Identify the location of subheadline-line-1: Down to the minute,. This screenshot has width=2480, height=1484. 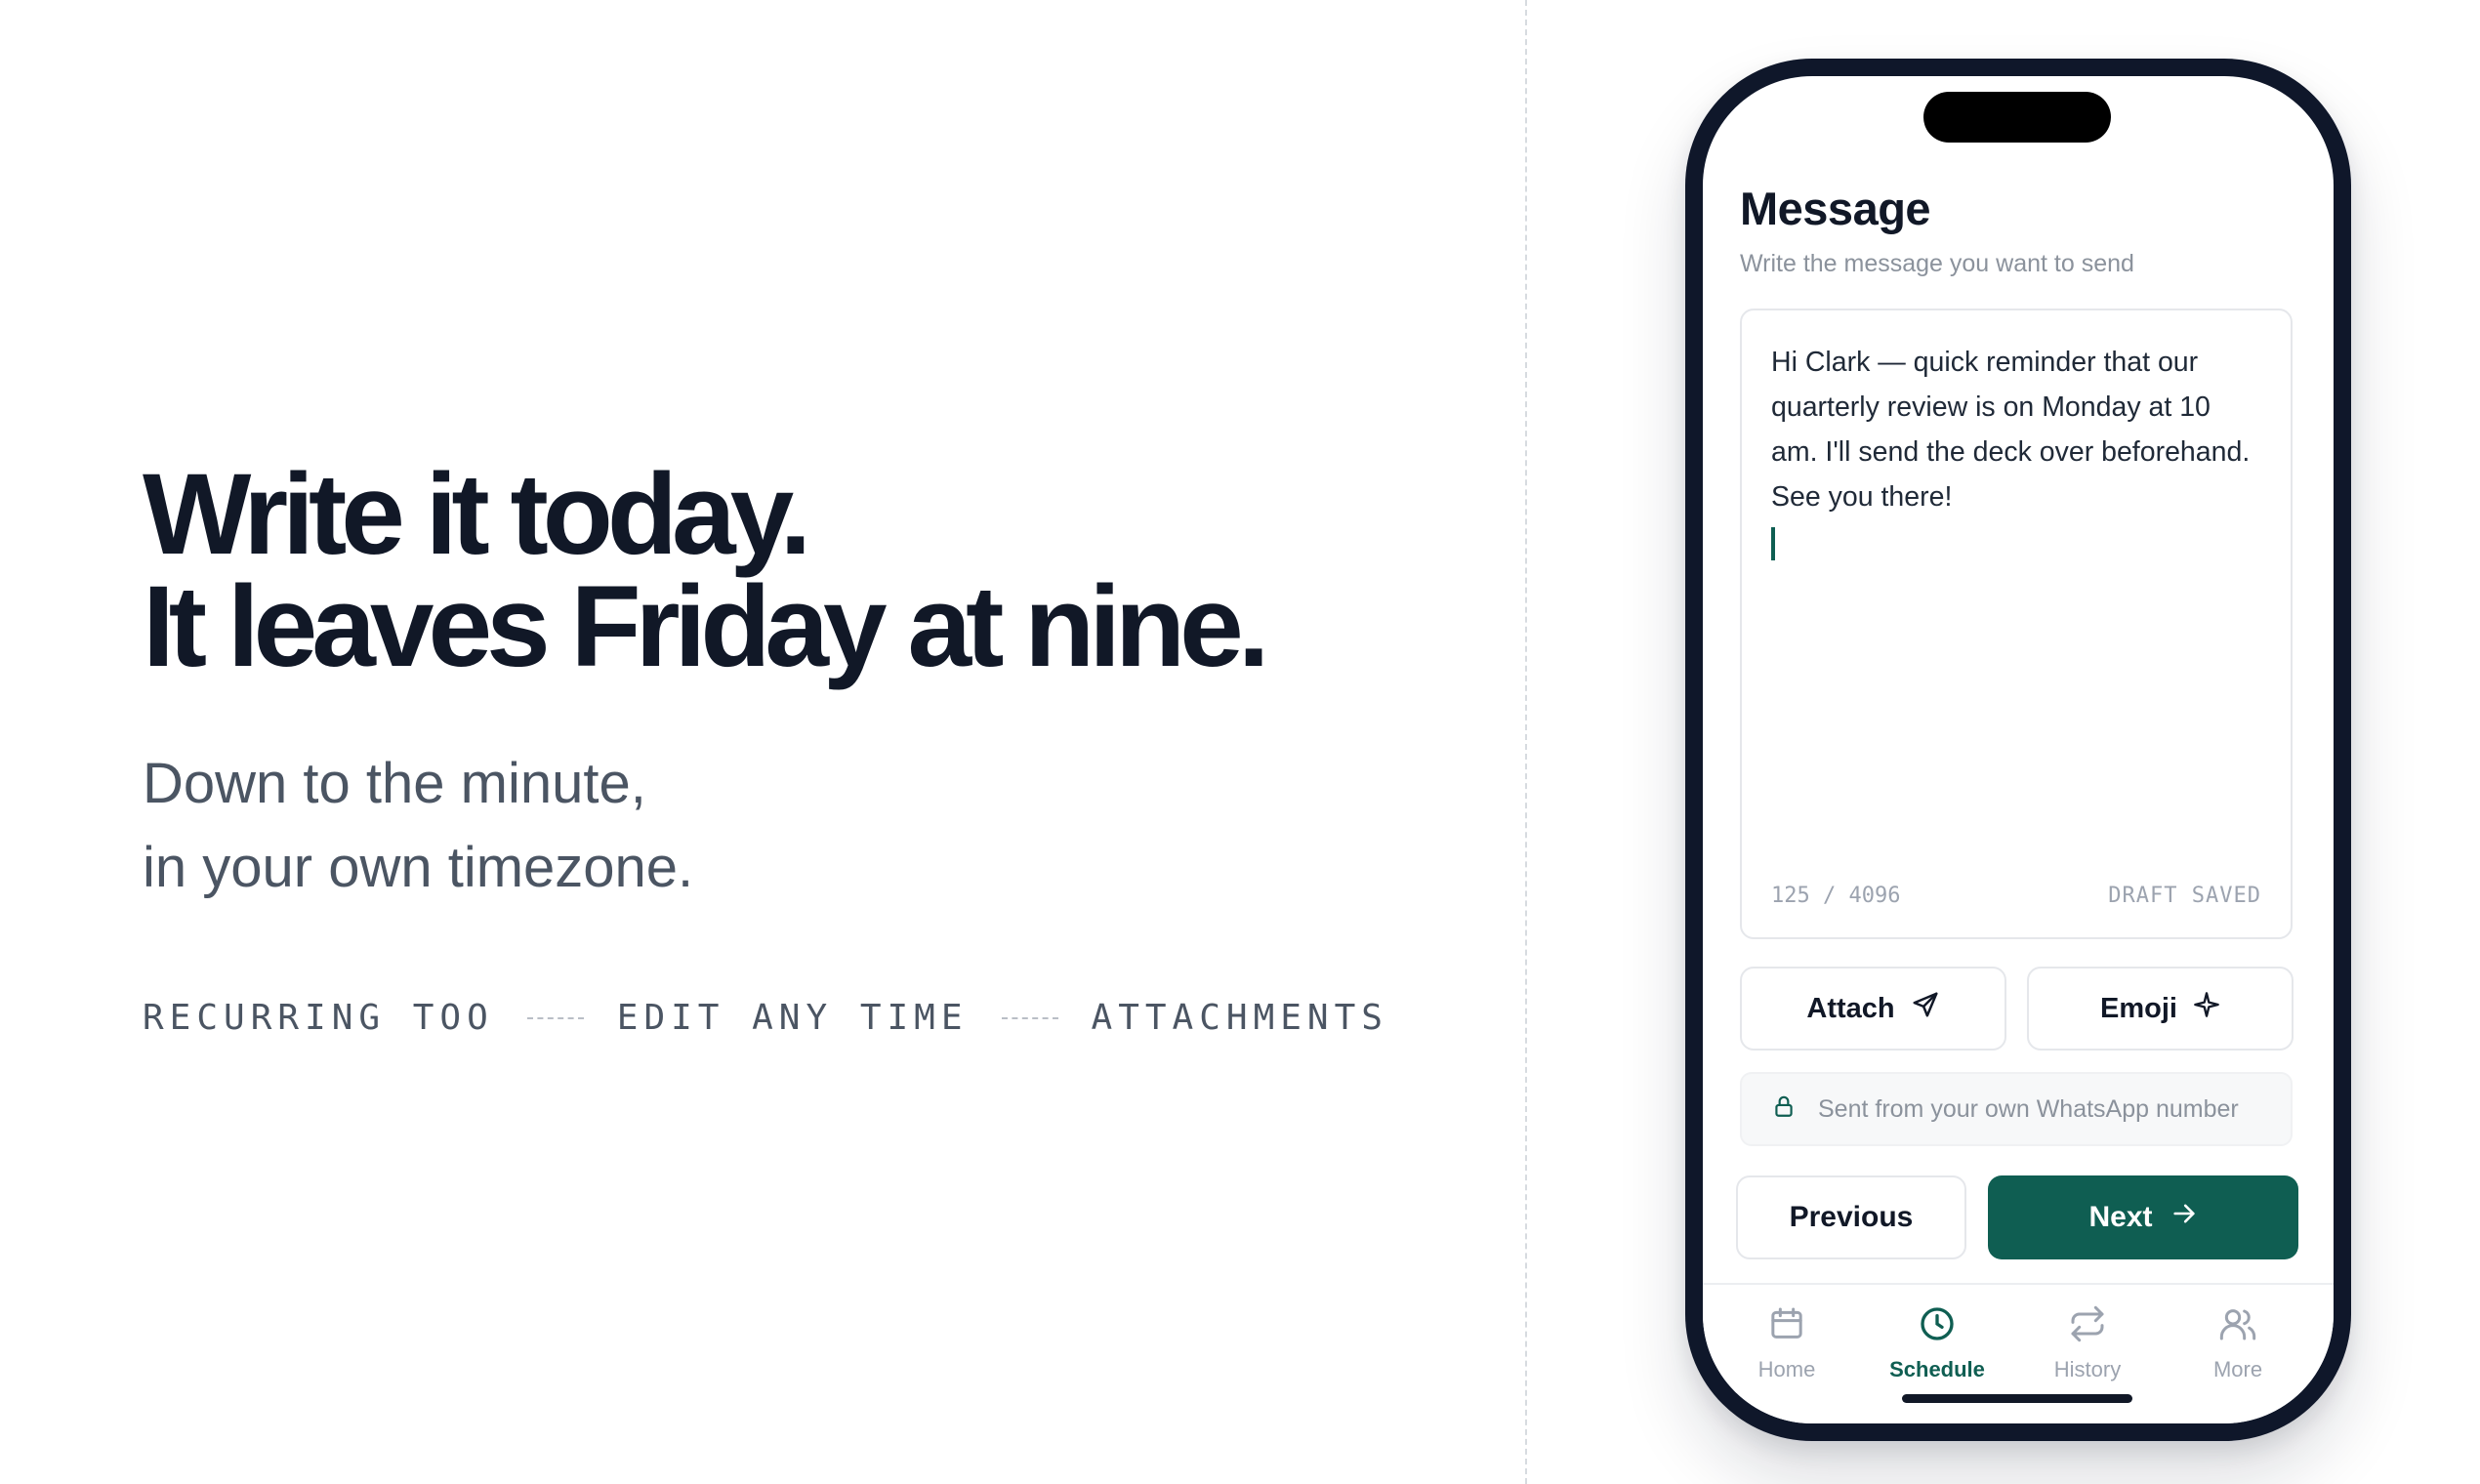
(395, 784).